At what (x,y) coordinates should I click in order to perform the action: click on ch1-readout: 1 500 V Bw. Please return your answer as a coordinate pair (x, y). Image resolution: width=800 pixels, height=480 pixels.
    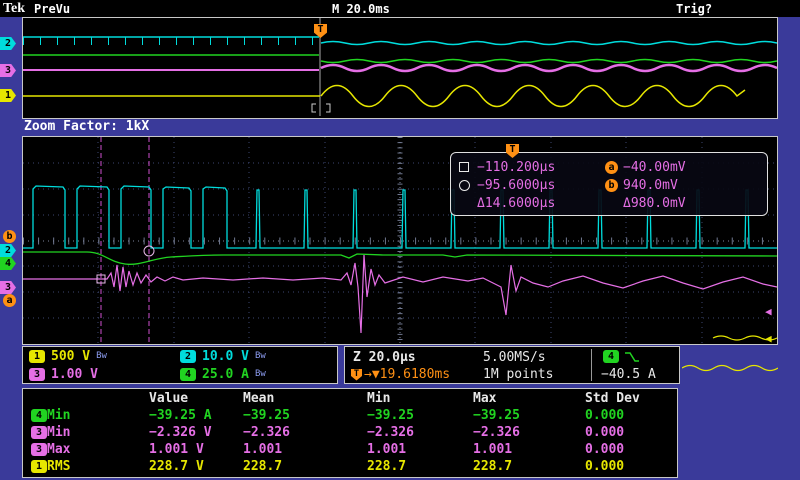
    Looking at the image, I should click on (104, 356).